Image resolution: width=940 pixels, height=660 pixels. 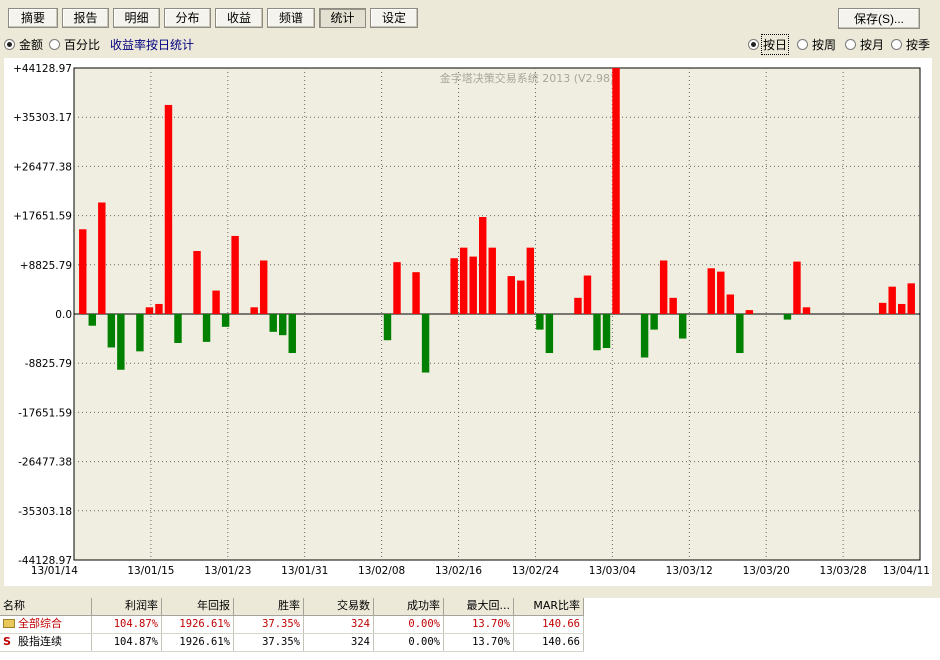 What do you see at coordinates (198, 606) in the screenshot?
I see `col-annual-return-header: 年回报` at bounding box center [198, 606].